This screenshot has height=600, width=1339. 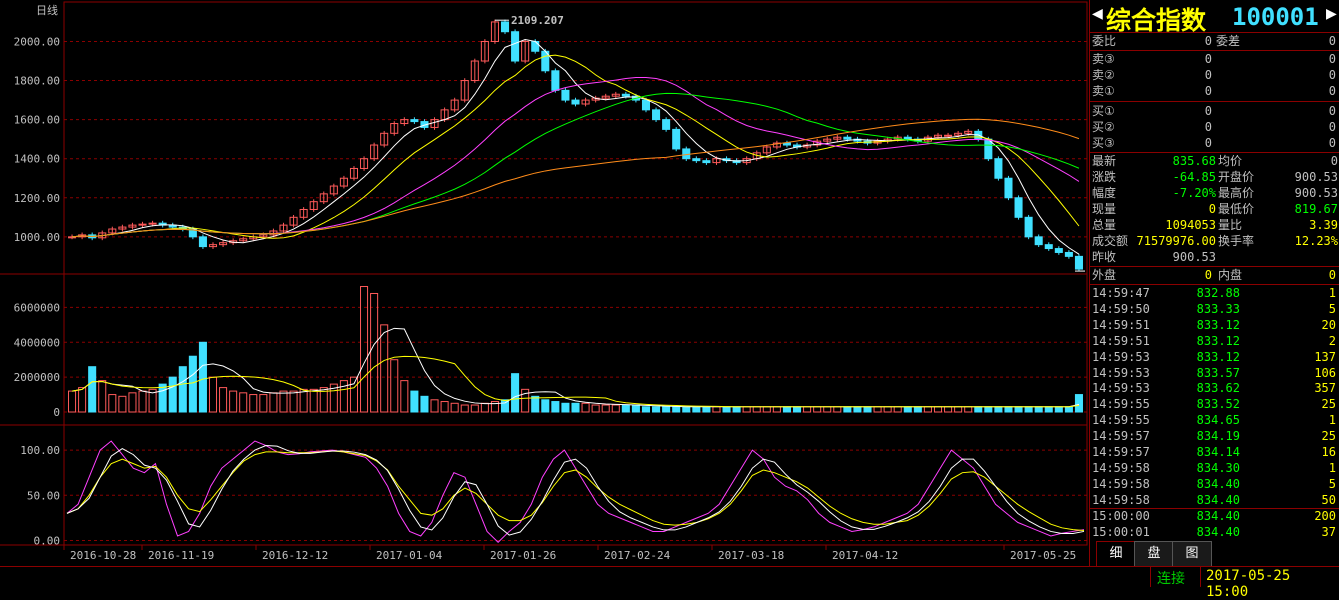 I want to click on tab-chart: 图, so click(x=1192, y=554).